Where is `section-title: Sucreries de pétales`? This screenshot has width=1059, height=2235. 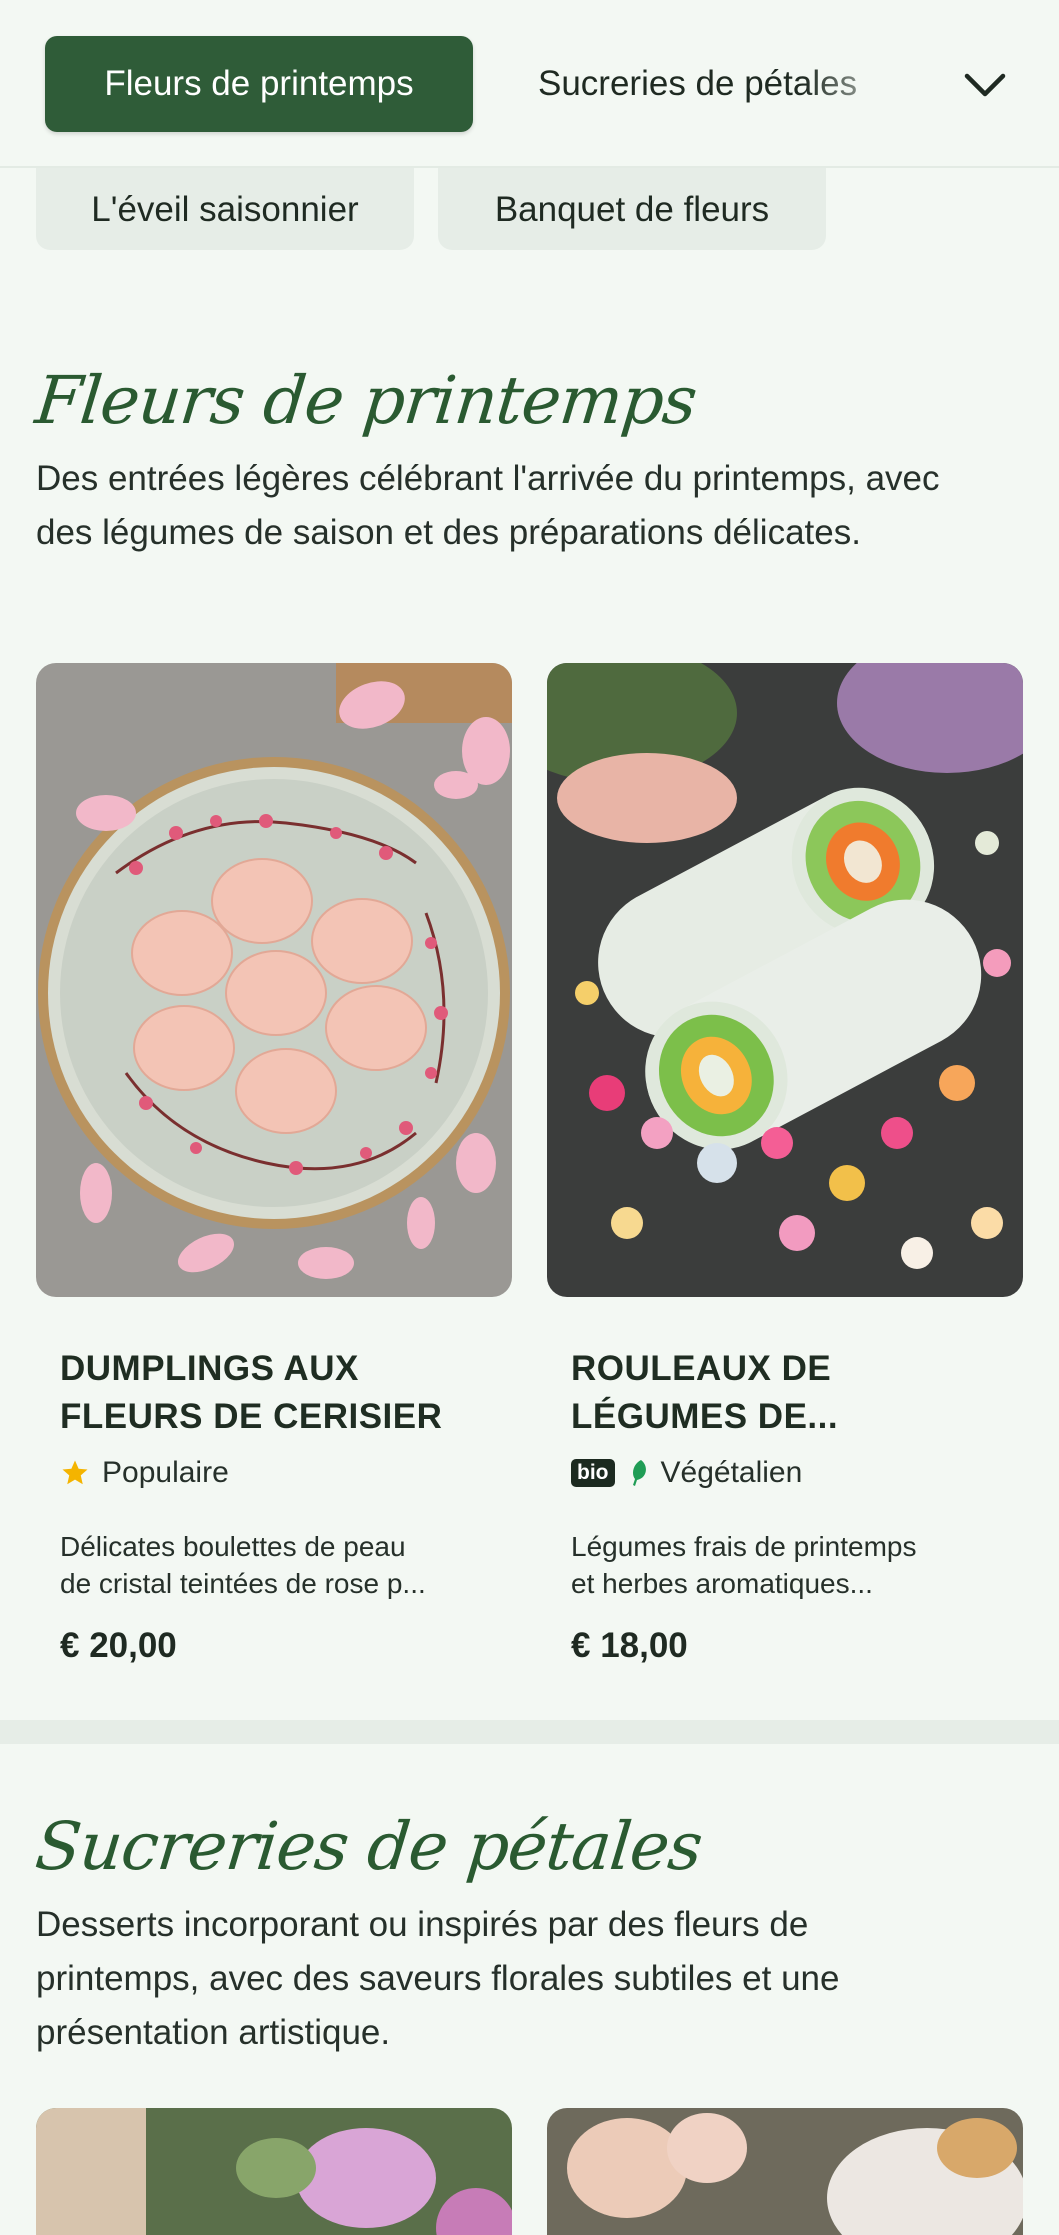
section-title: Sucreries de pétales is located at coordinates (368, 1846).